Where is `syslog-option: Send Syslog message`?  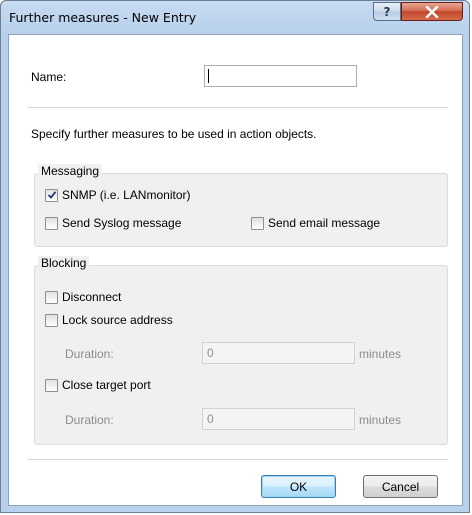 syslog-option: Send Syslog message is located at coordinates (113, 223).